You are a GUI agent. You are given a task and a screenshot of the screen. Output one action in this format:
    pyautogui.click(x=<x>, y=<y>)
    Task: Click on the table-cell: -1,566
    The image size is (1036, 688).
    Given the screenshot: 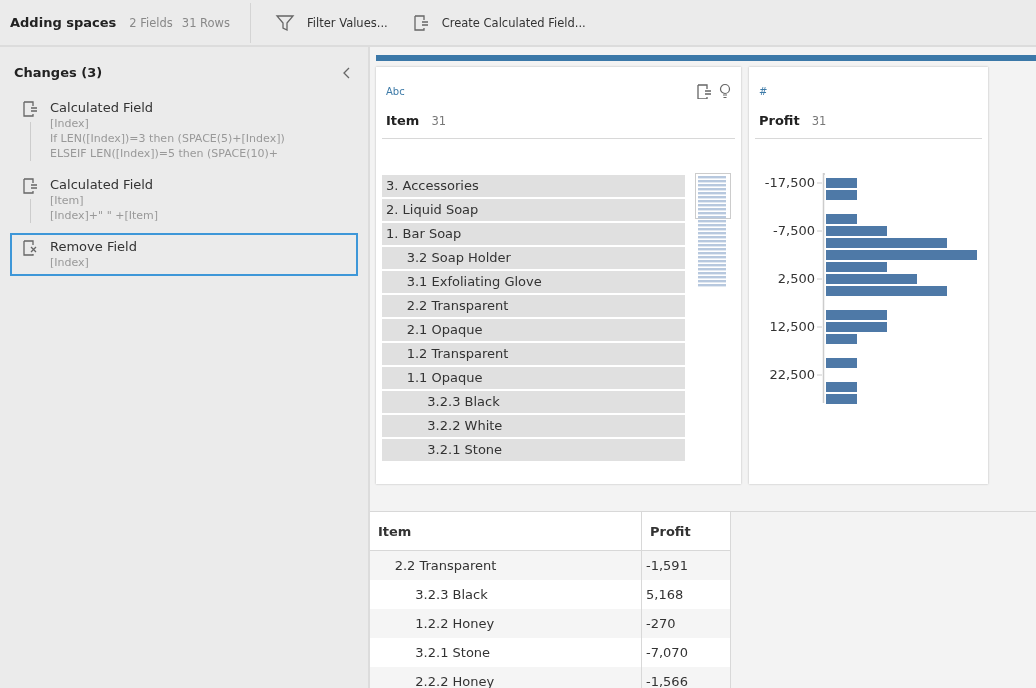 What is the action you would take?
    pyautogui.click(x=686, y=677)
    